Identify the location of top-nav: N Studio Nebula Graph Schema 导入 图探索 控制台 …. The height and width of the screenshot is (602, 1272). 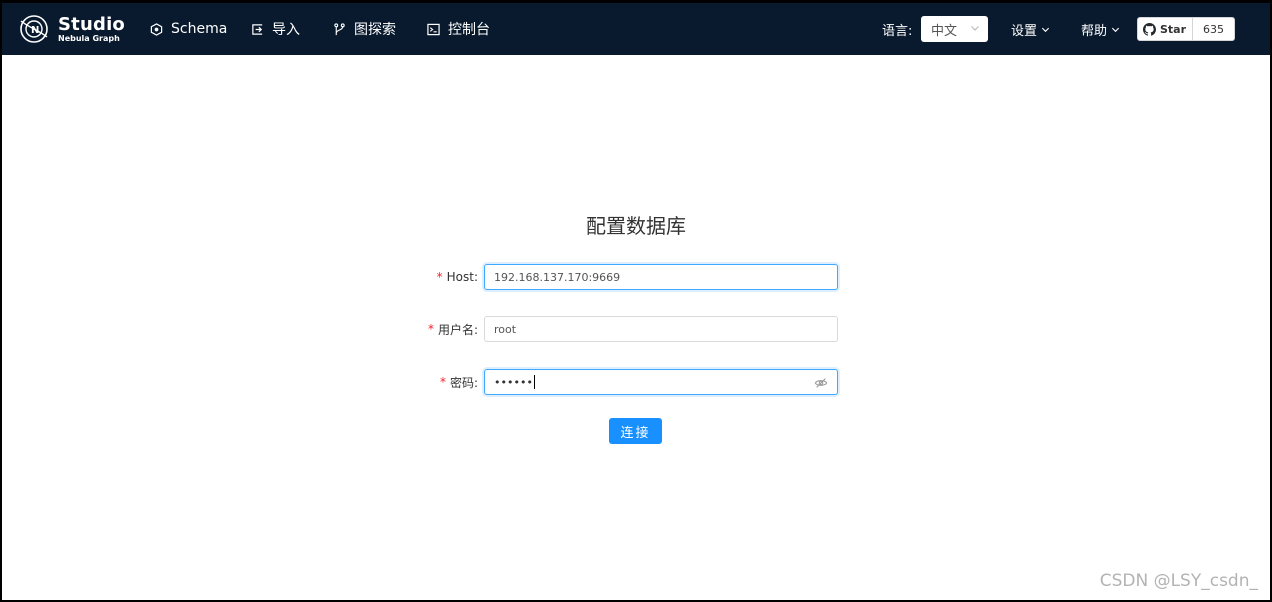
(636, 29).